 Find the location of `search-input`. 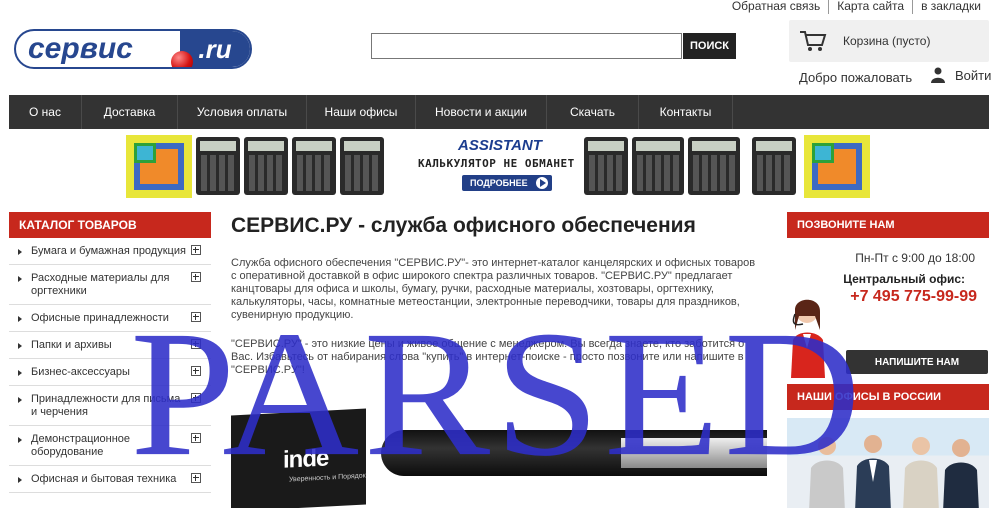

search-input is located at coordinates (526, 46).